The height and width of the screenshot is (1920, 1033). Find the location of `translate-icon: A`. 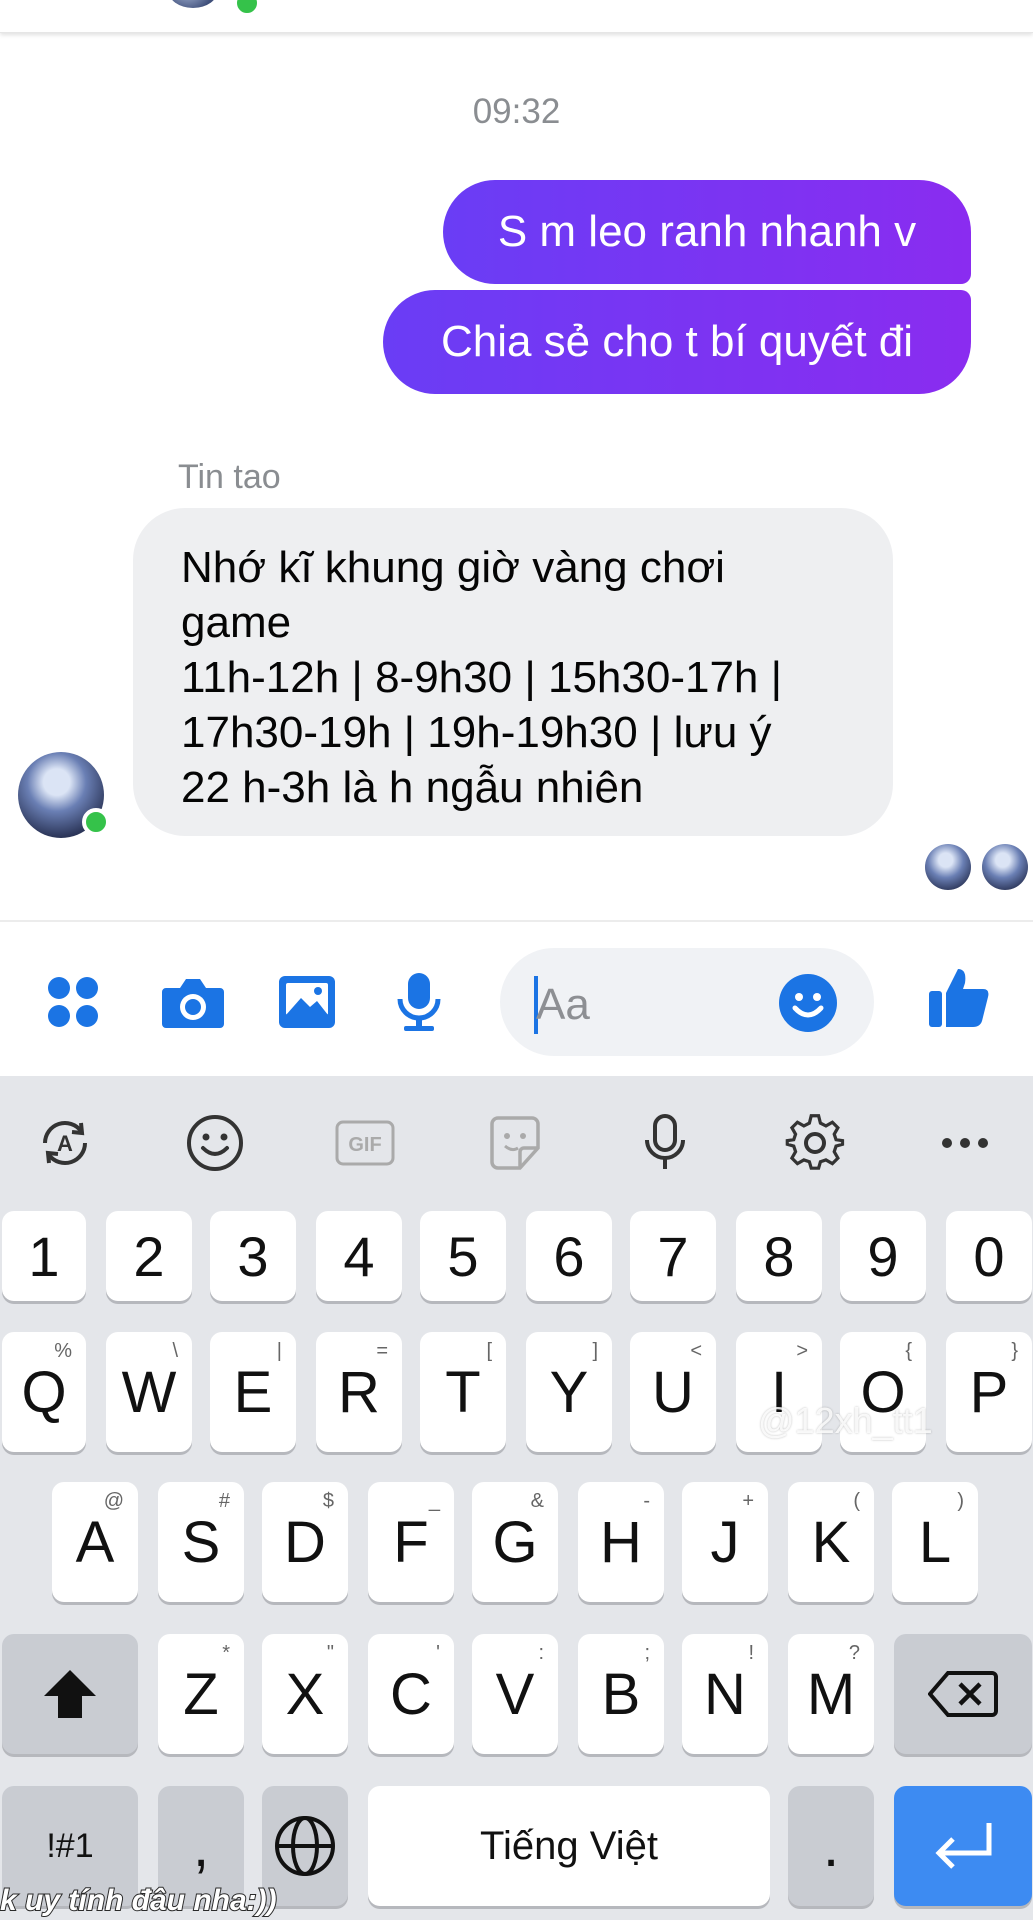

translate-icon: A is located at coordinates (65, 1143).